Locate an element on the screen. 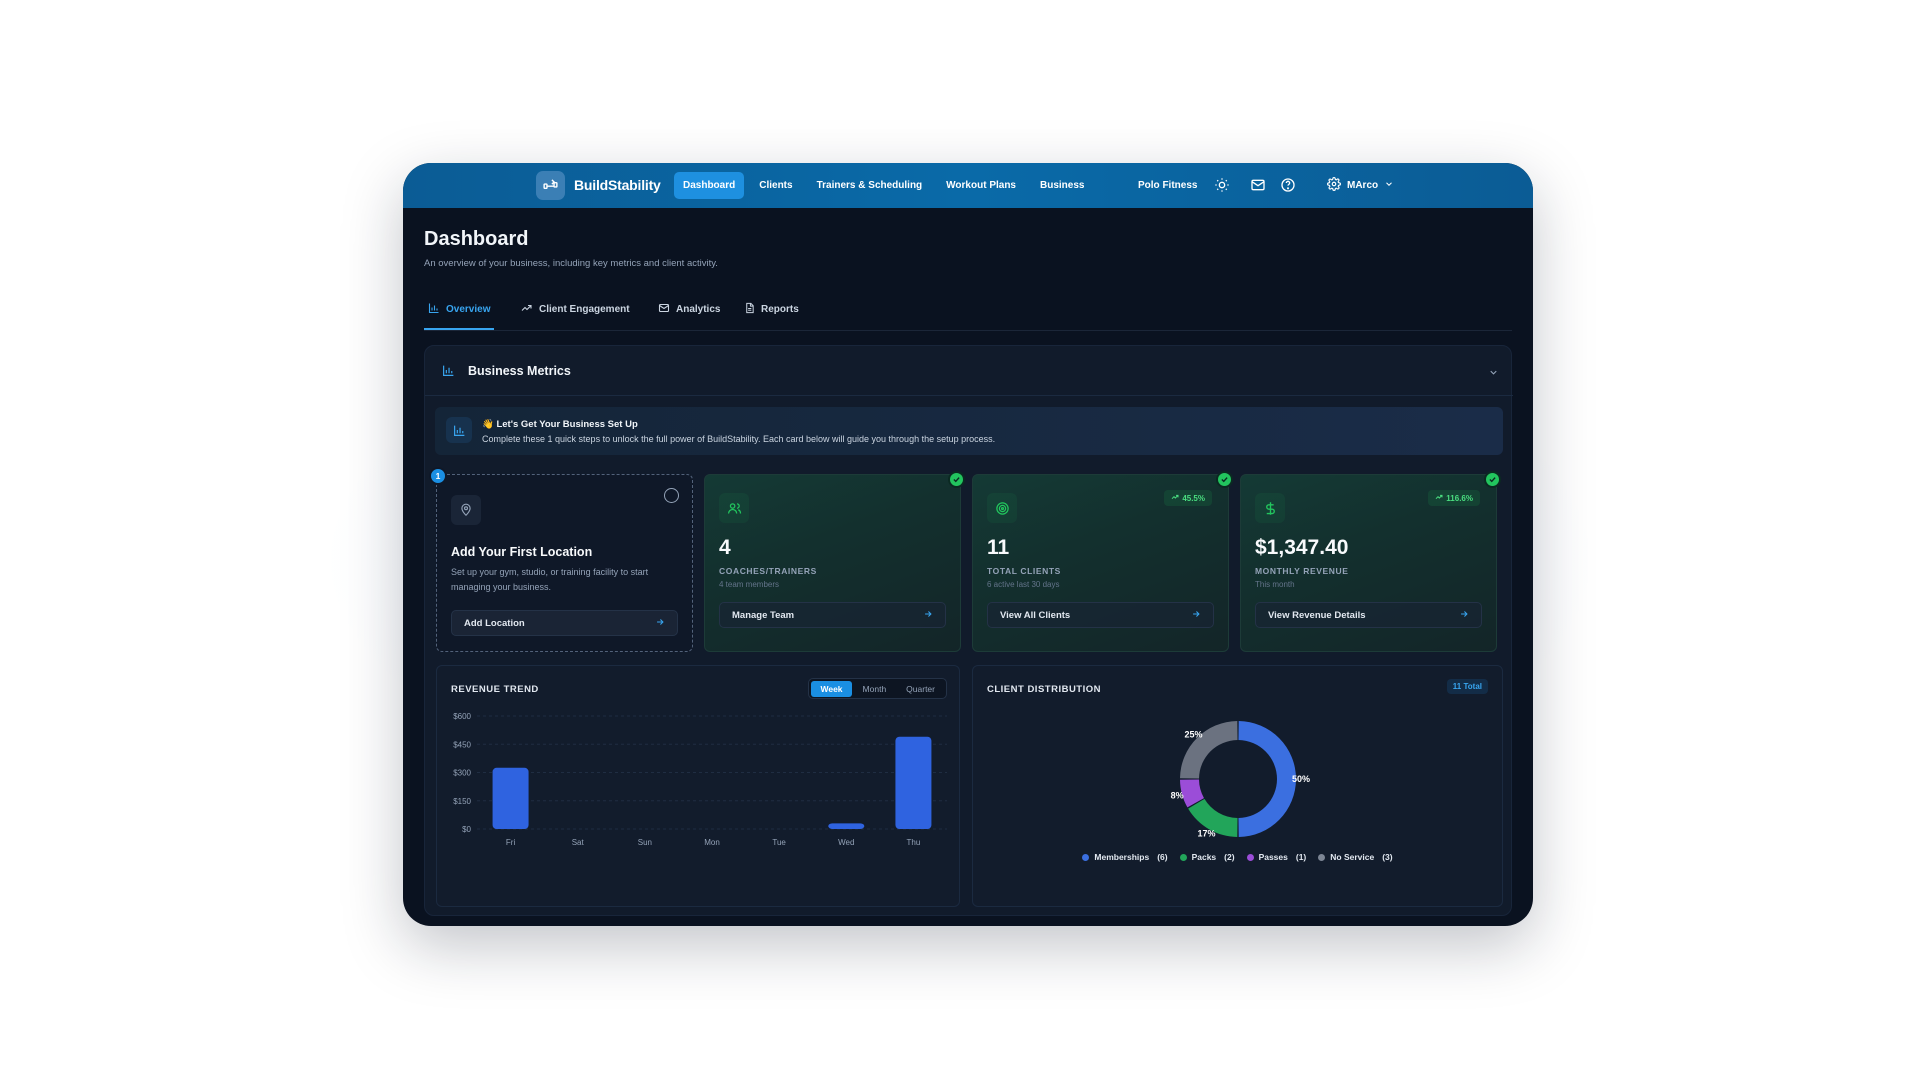 The width and height of the screenshot is (1920, 1080). x-tick-label: Thu is located at coordinates (914, 842).